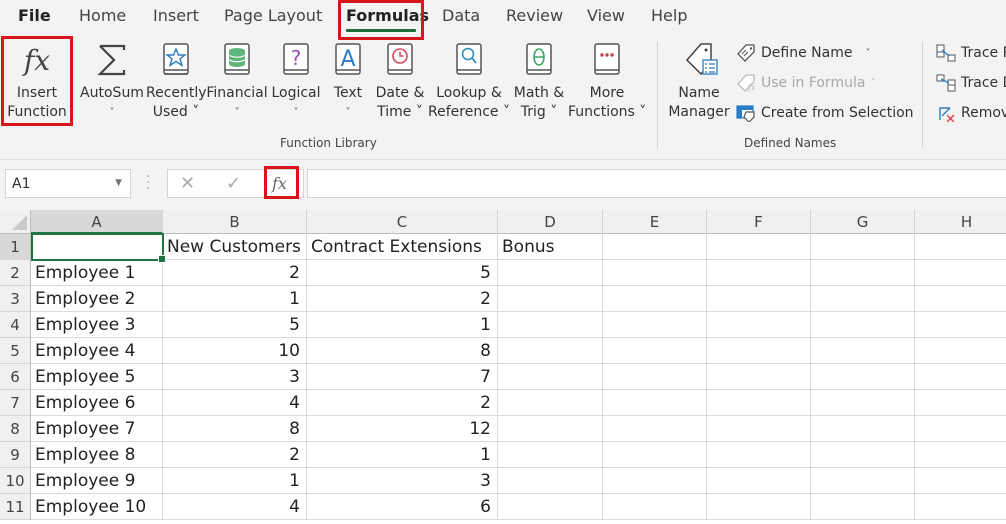 The image size is (1006, 524). What do you see at coordinates (863, 351) in the screenshot?
I see `cell-g5` at bounding box center [863, 351].